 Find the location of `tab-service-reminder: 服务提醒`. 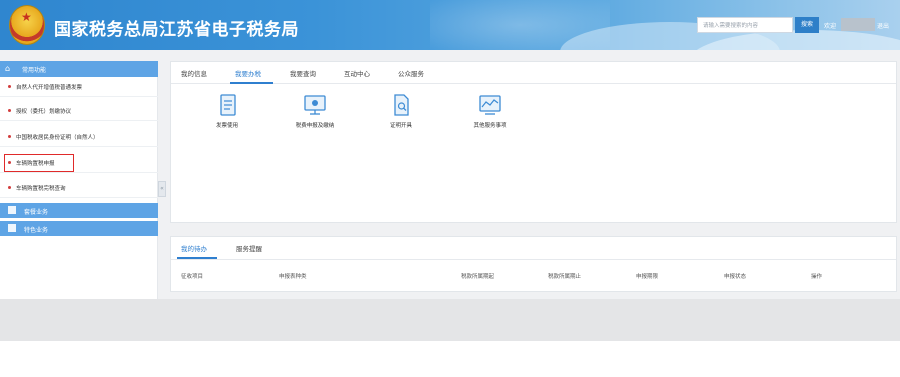

tab-service-reminder: 服务提醒 is located at coordinates (249, 248).